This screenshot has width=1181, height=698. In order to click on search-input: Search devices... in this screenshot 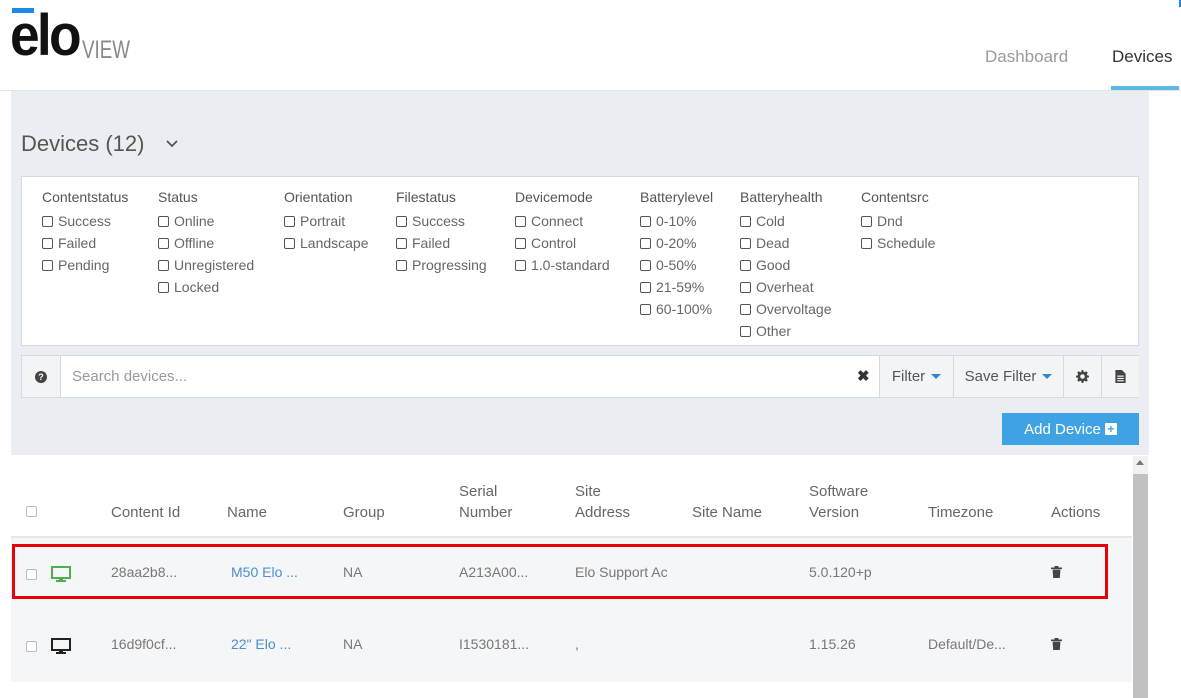, I will do `click(129, 376)`.